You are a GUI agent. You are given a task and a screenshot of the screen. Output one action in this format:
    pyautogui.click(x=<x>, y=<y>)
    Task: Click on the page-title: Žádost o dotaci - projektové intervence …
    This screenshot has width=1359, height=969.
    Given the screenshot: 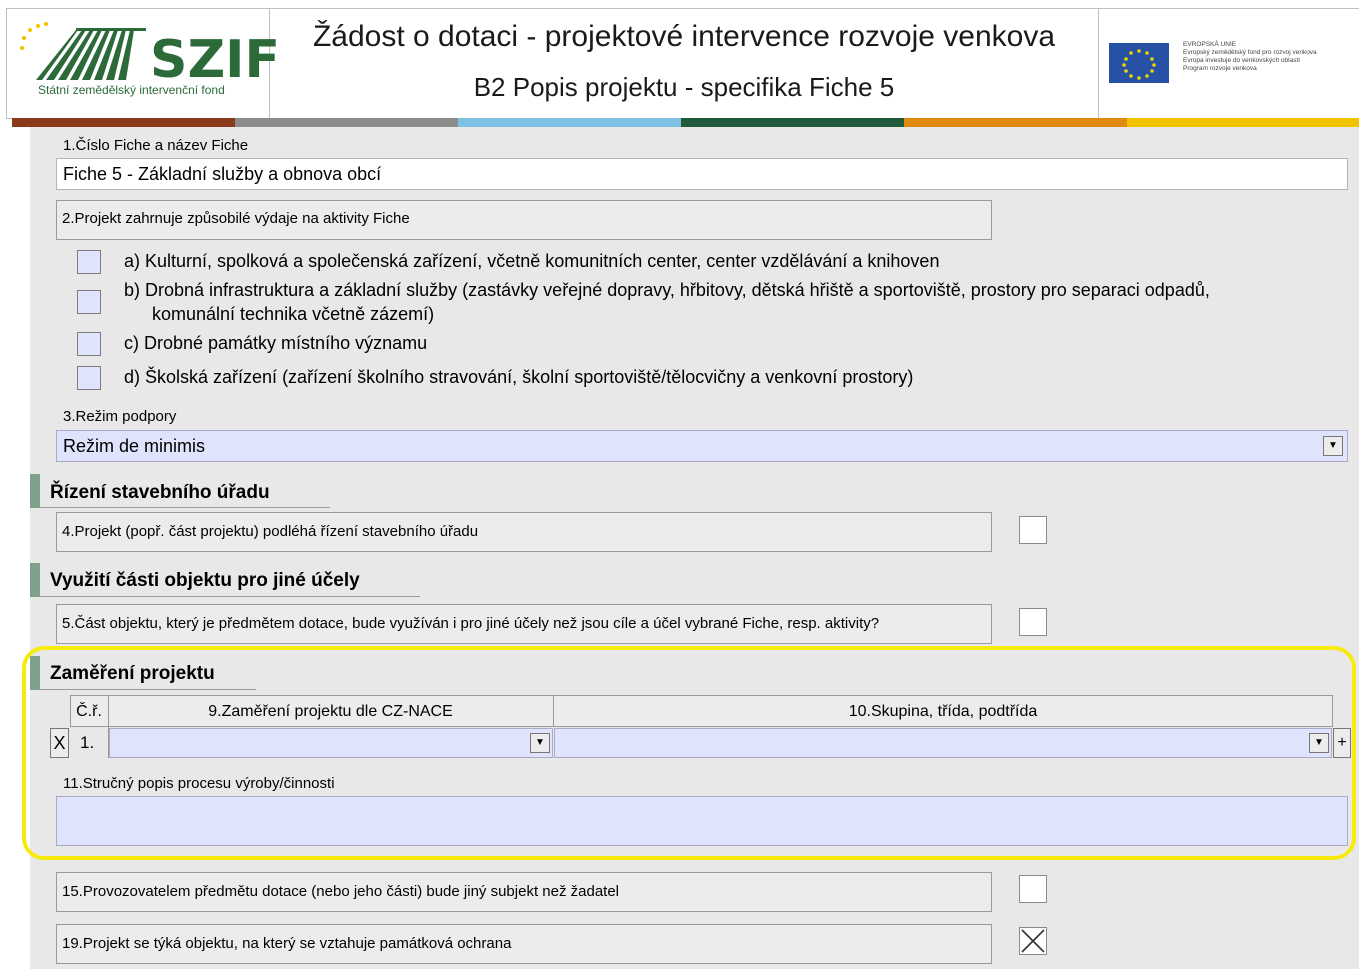 What is the action you would take?
    pyautogui.click(x=684, y=36)
    